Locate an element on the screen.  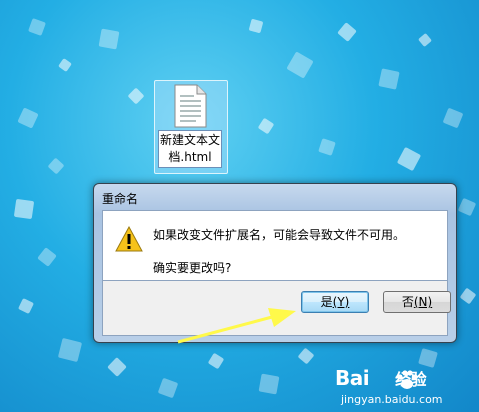
watermark-site: jingyan.baidu.com is located at coordinates (392, 399).